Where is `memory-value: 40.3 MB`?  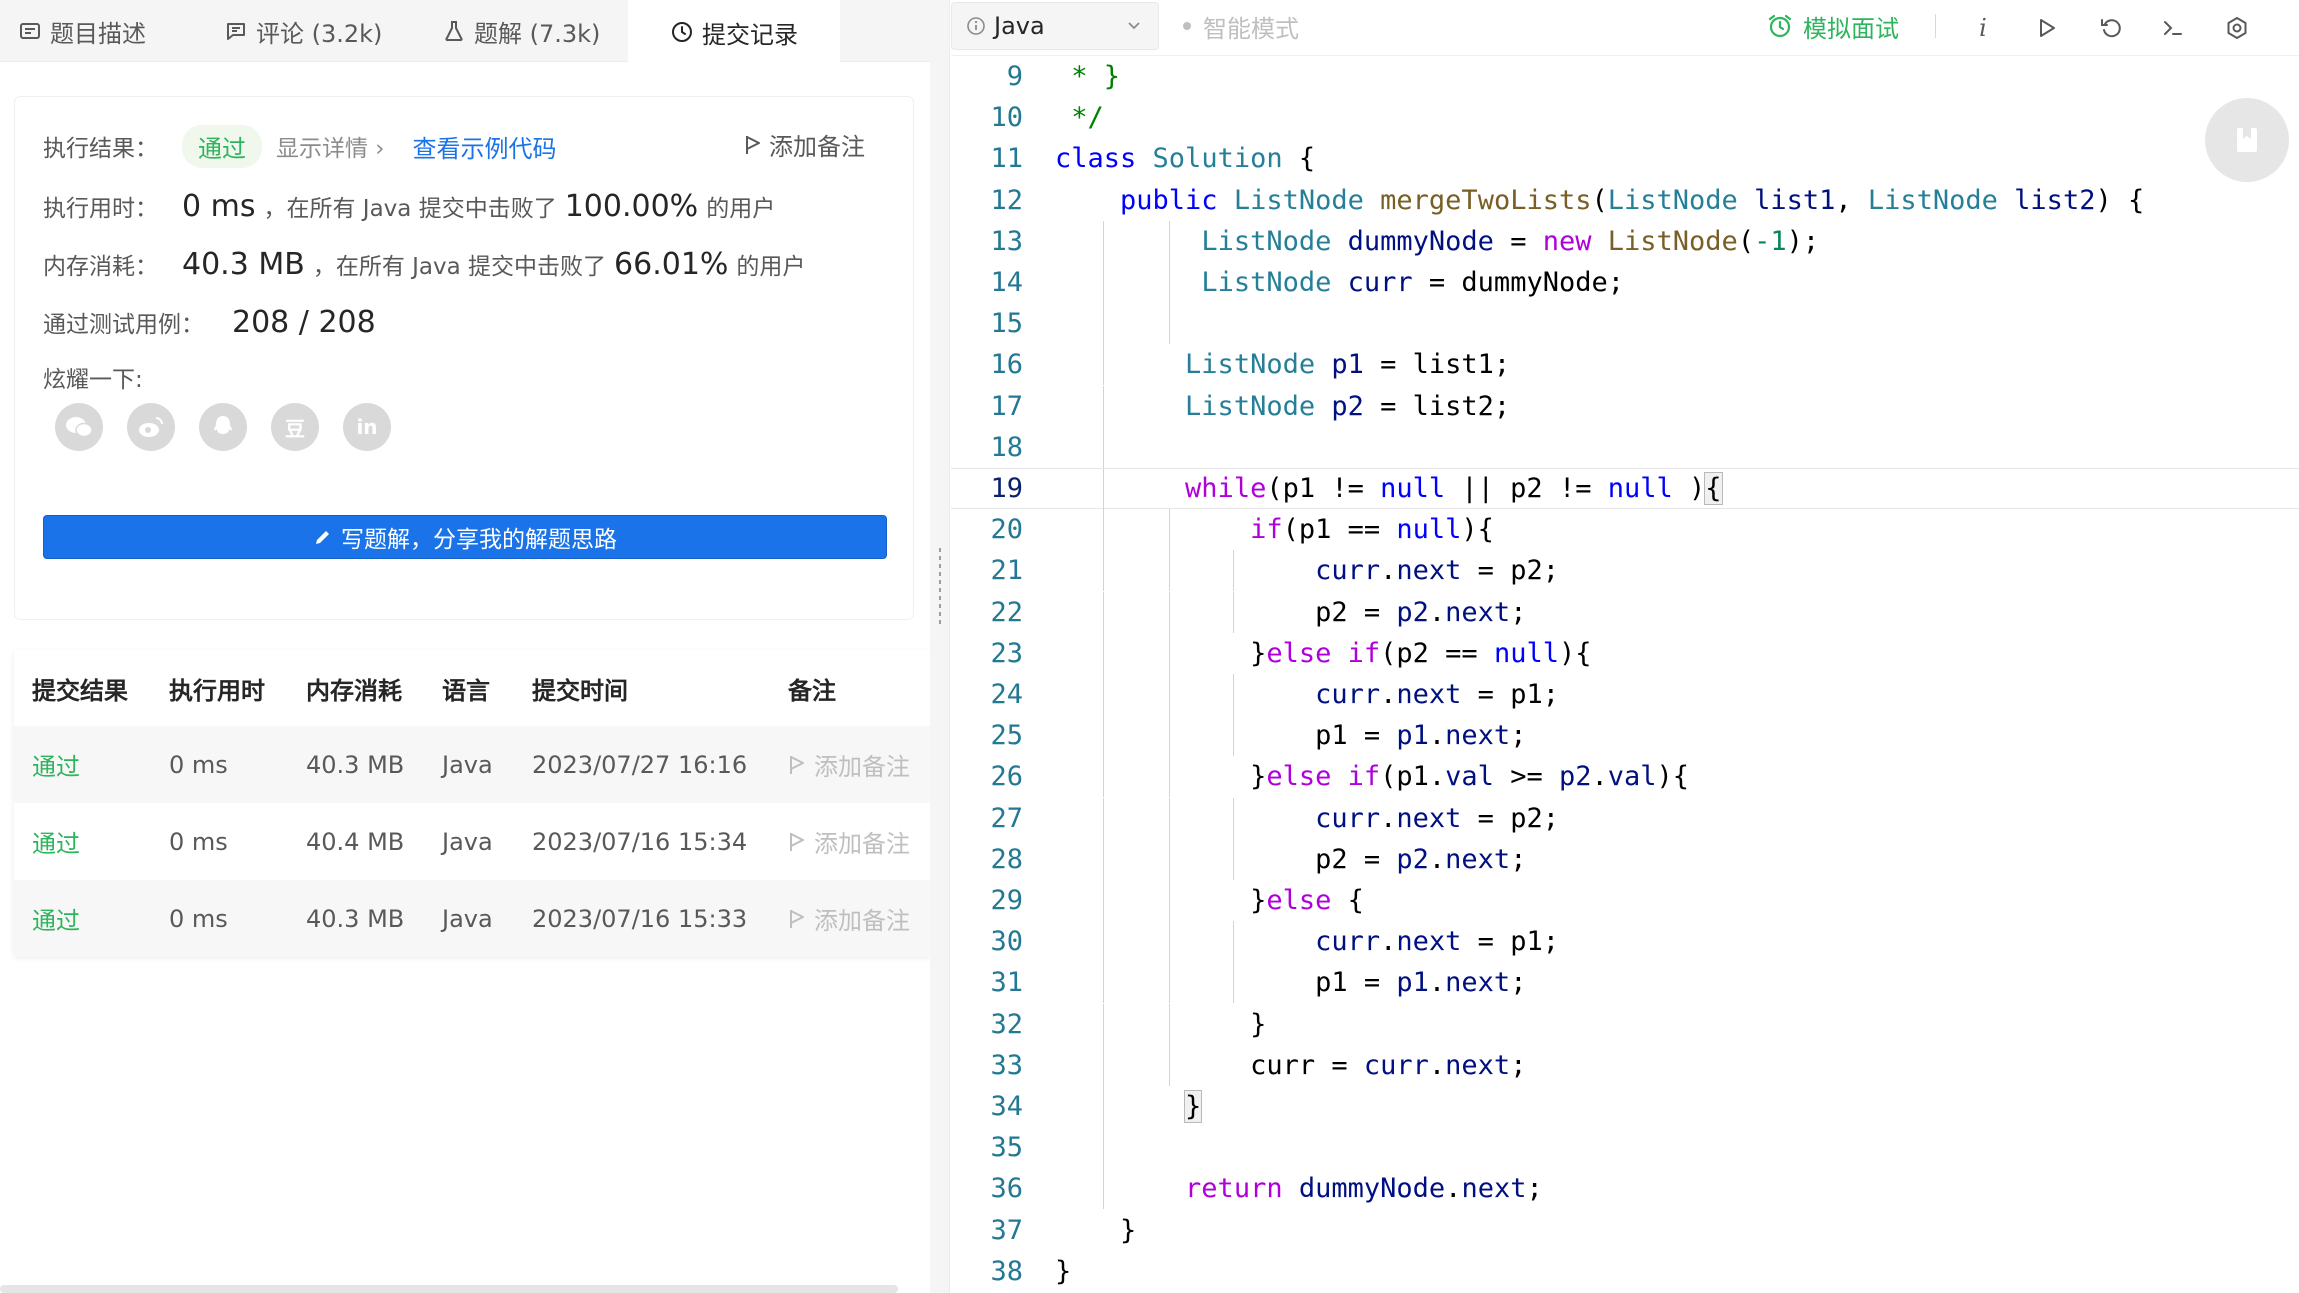
memory-value: 40.3 MB is located at coordinates (243, 264).